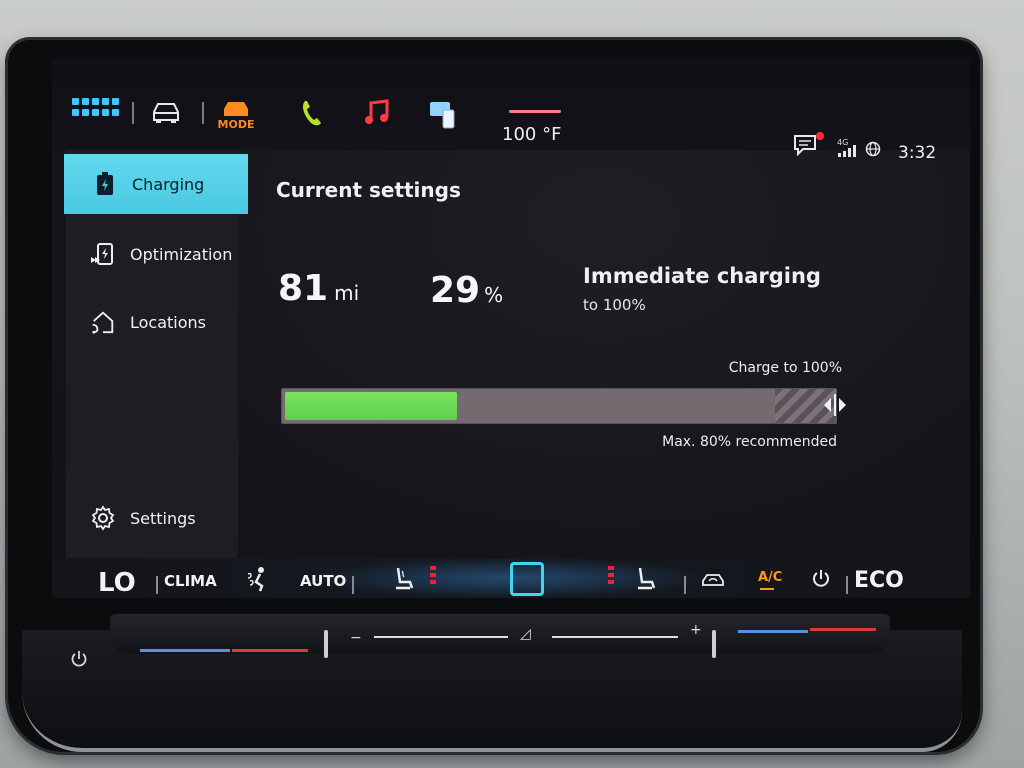 The width and height of the screenshot is (1024, 768). What do you see at coordinates (441, 637) in the screenshot?
I see `slider-track-left` at bounding box center [441, 637].